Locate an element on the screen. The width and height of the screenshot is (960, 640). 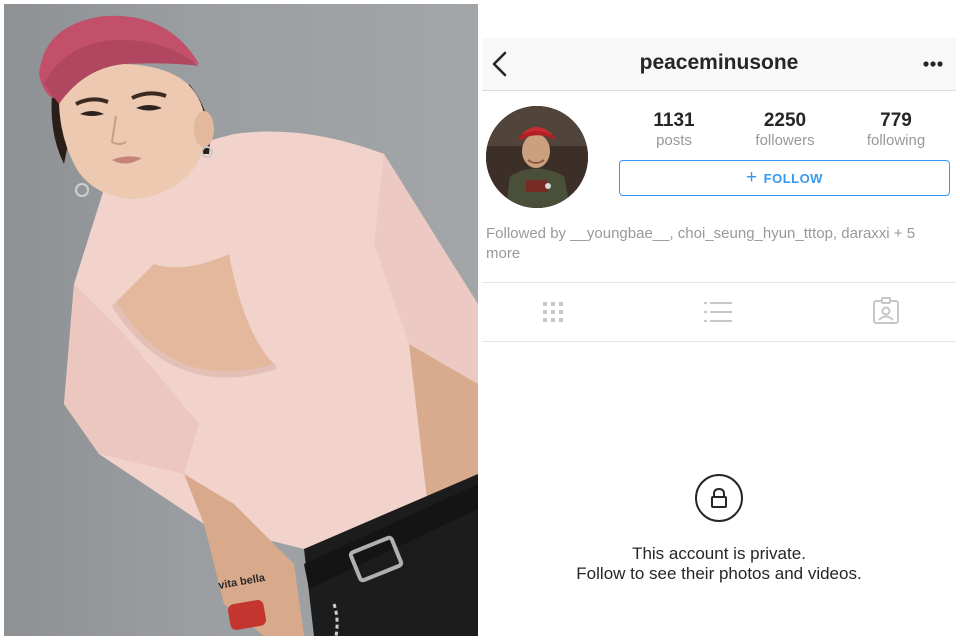
profile-tab-bar is located at coordinates (719, 312).